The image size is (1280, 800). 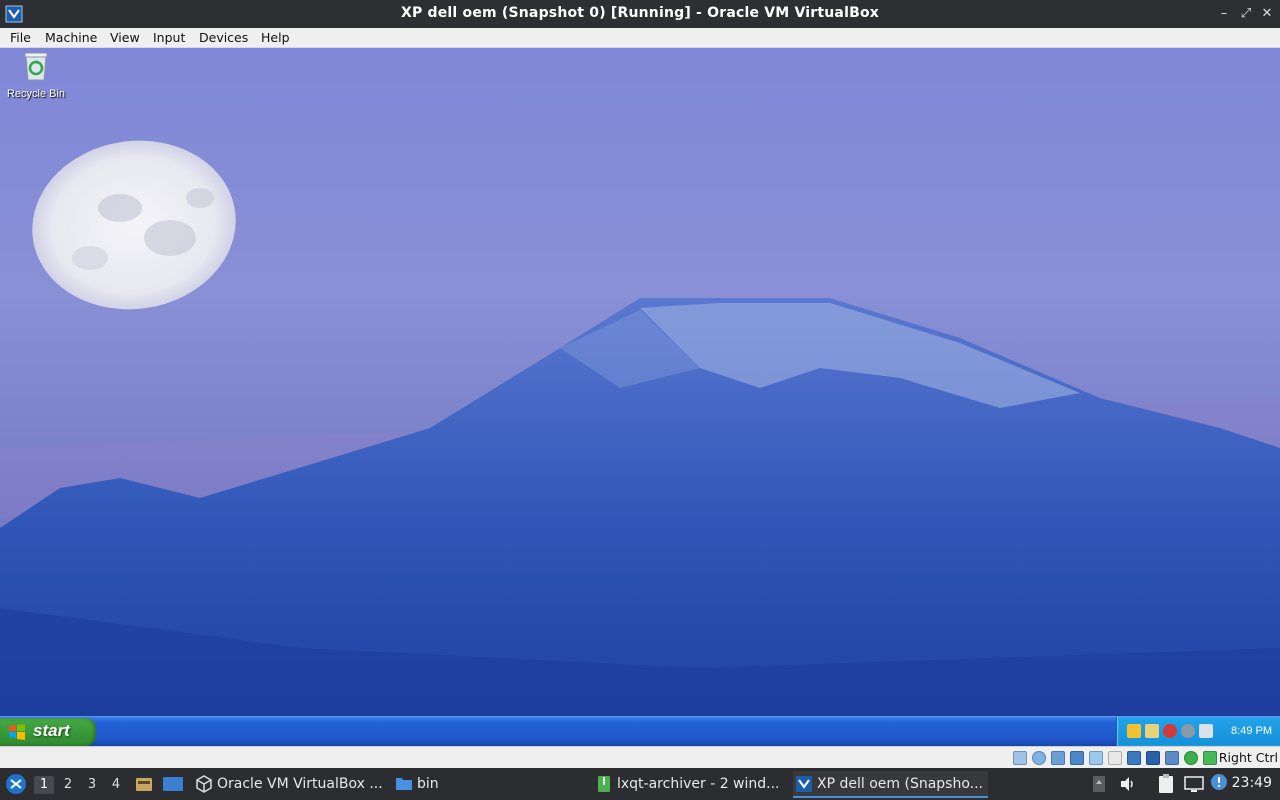 I want to click on clipboard-icon, so click(x=1166, y=784).